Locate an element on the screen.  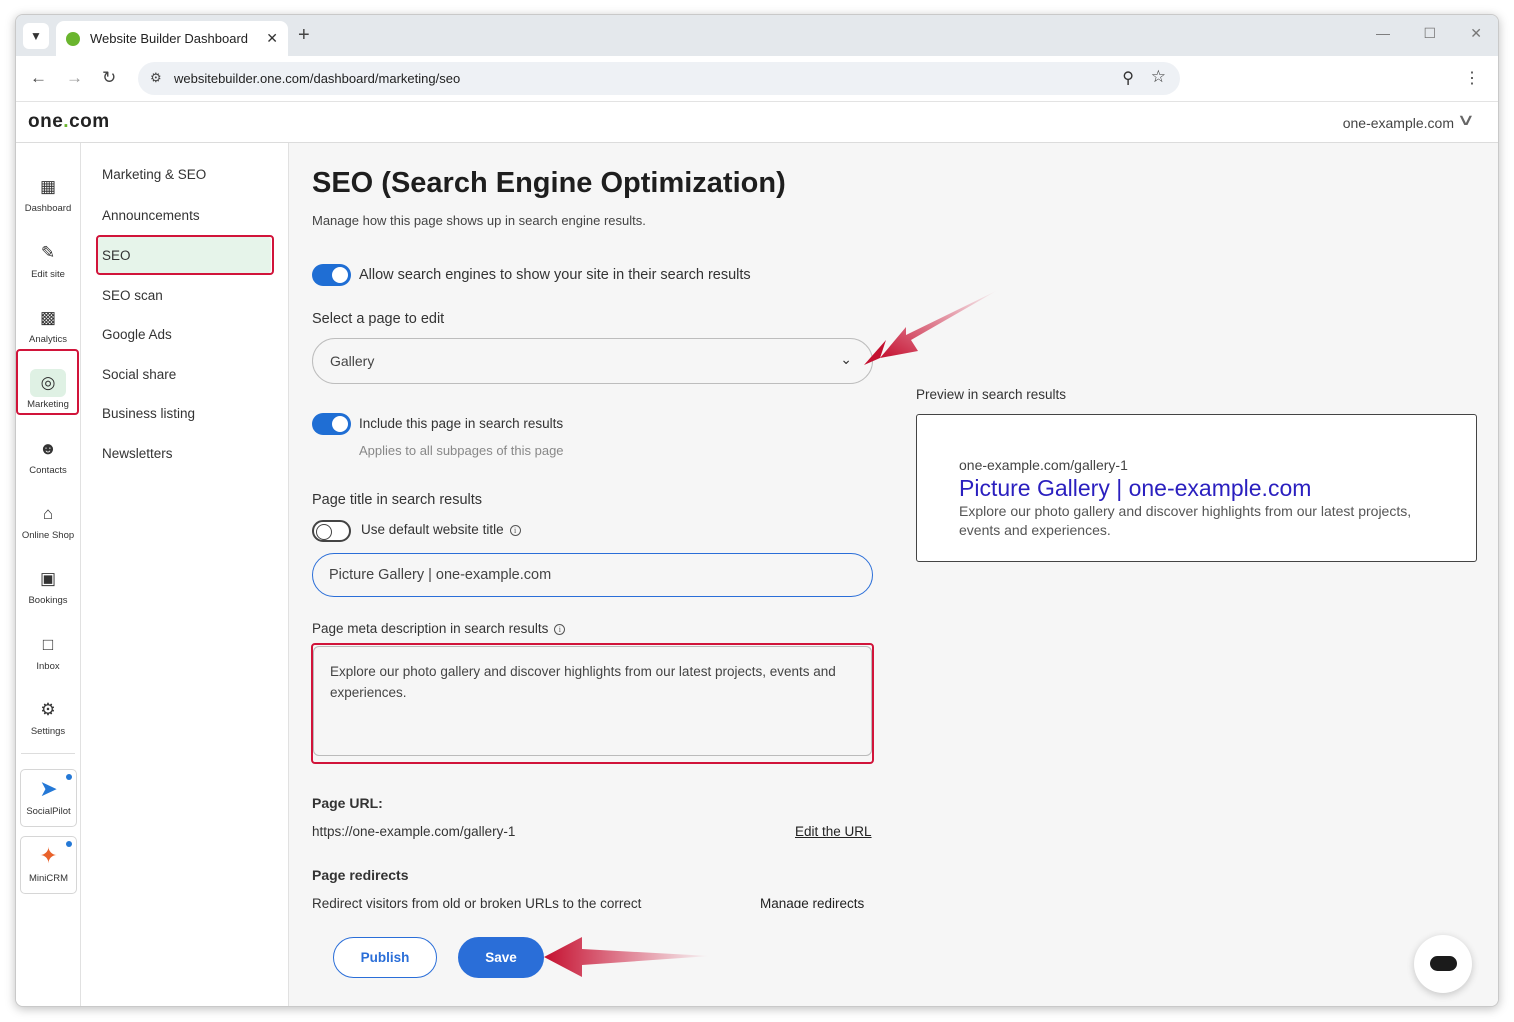
logo: one.com is located at coordinates (69, 122).